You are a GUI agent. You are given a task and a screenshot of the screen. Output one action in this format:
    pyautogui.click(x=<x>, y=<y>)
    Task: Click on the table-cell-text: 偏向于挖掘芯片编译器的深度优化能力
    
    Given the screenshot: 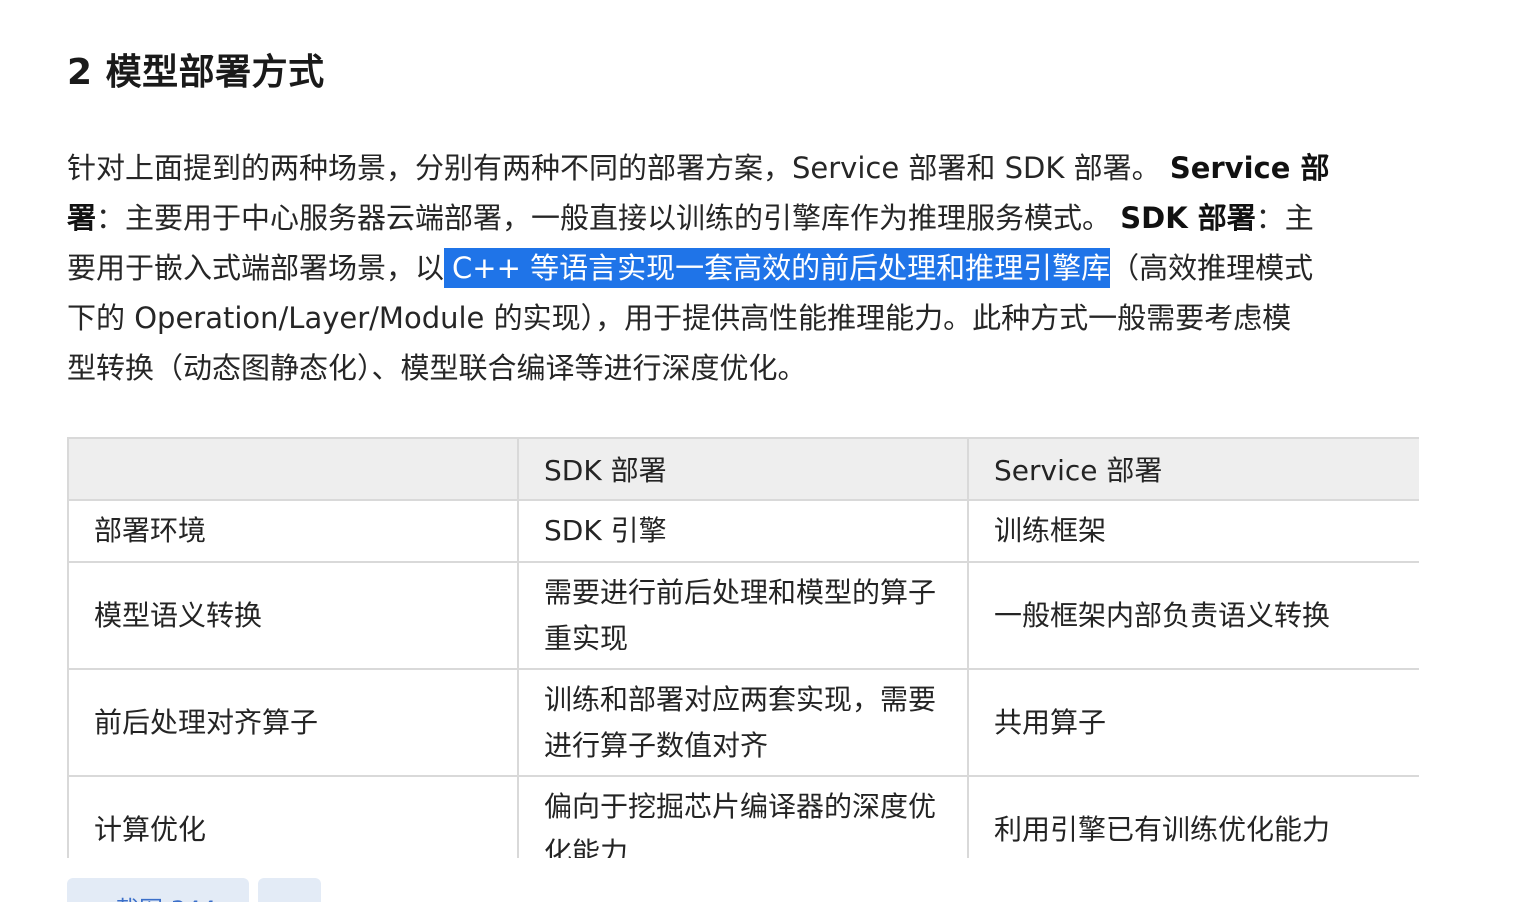 What is the action you would take?
    pyautogui.click(x=740, y=824)
    